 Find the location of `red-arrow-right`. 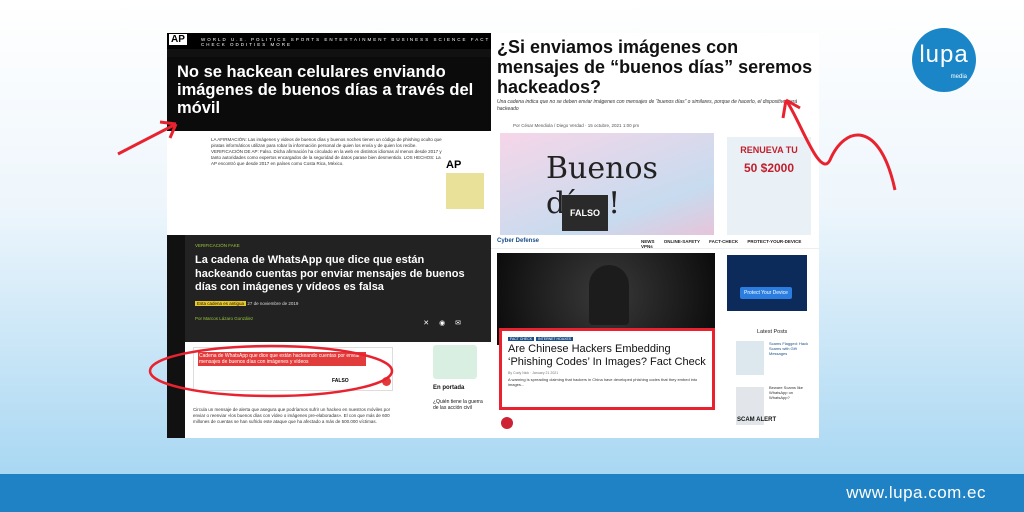

red-arrow-right is located at coordinates (839, 144).